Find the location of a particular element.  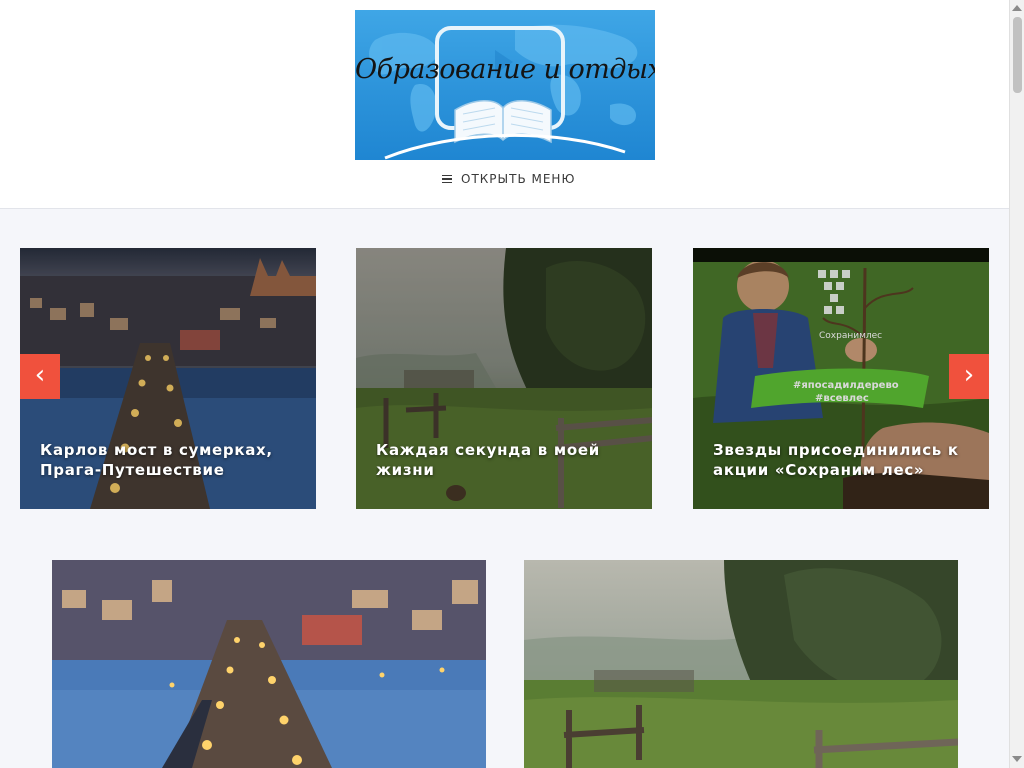

scroll-up-arrow-icon is located at coordinates (1017, 8).